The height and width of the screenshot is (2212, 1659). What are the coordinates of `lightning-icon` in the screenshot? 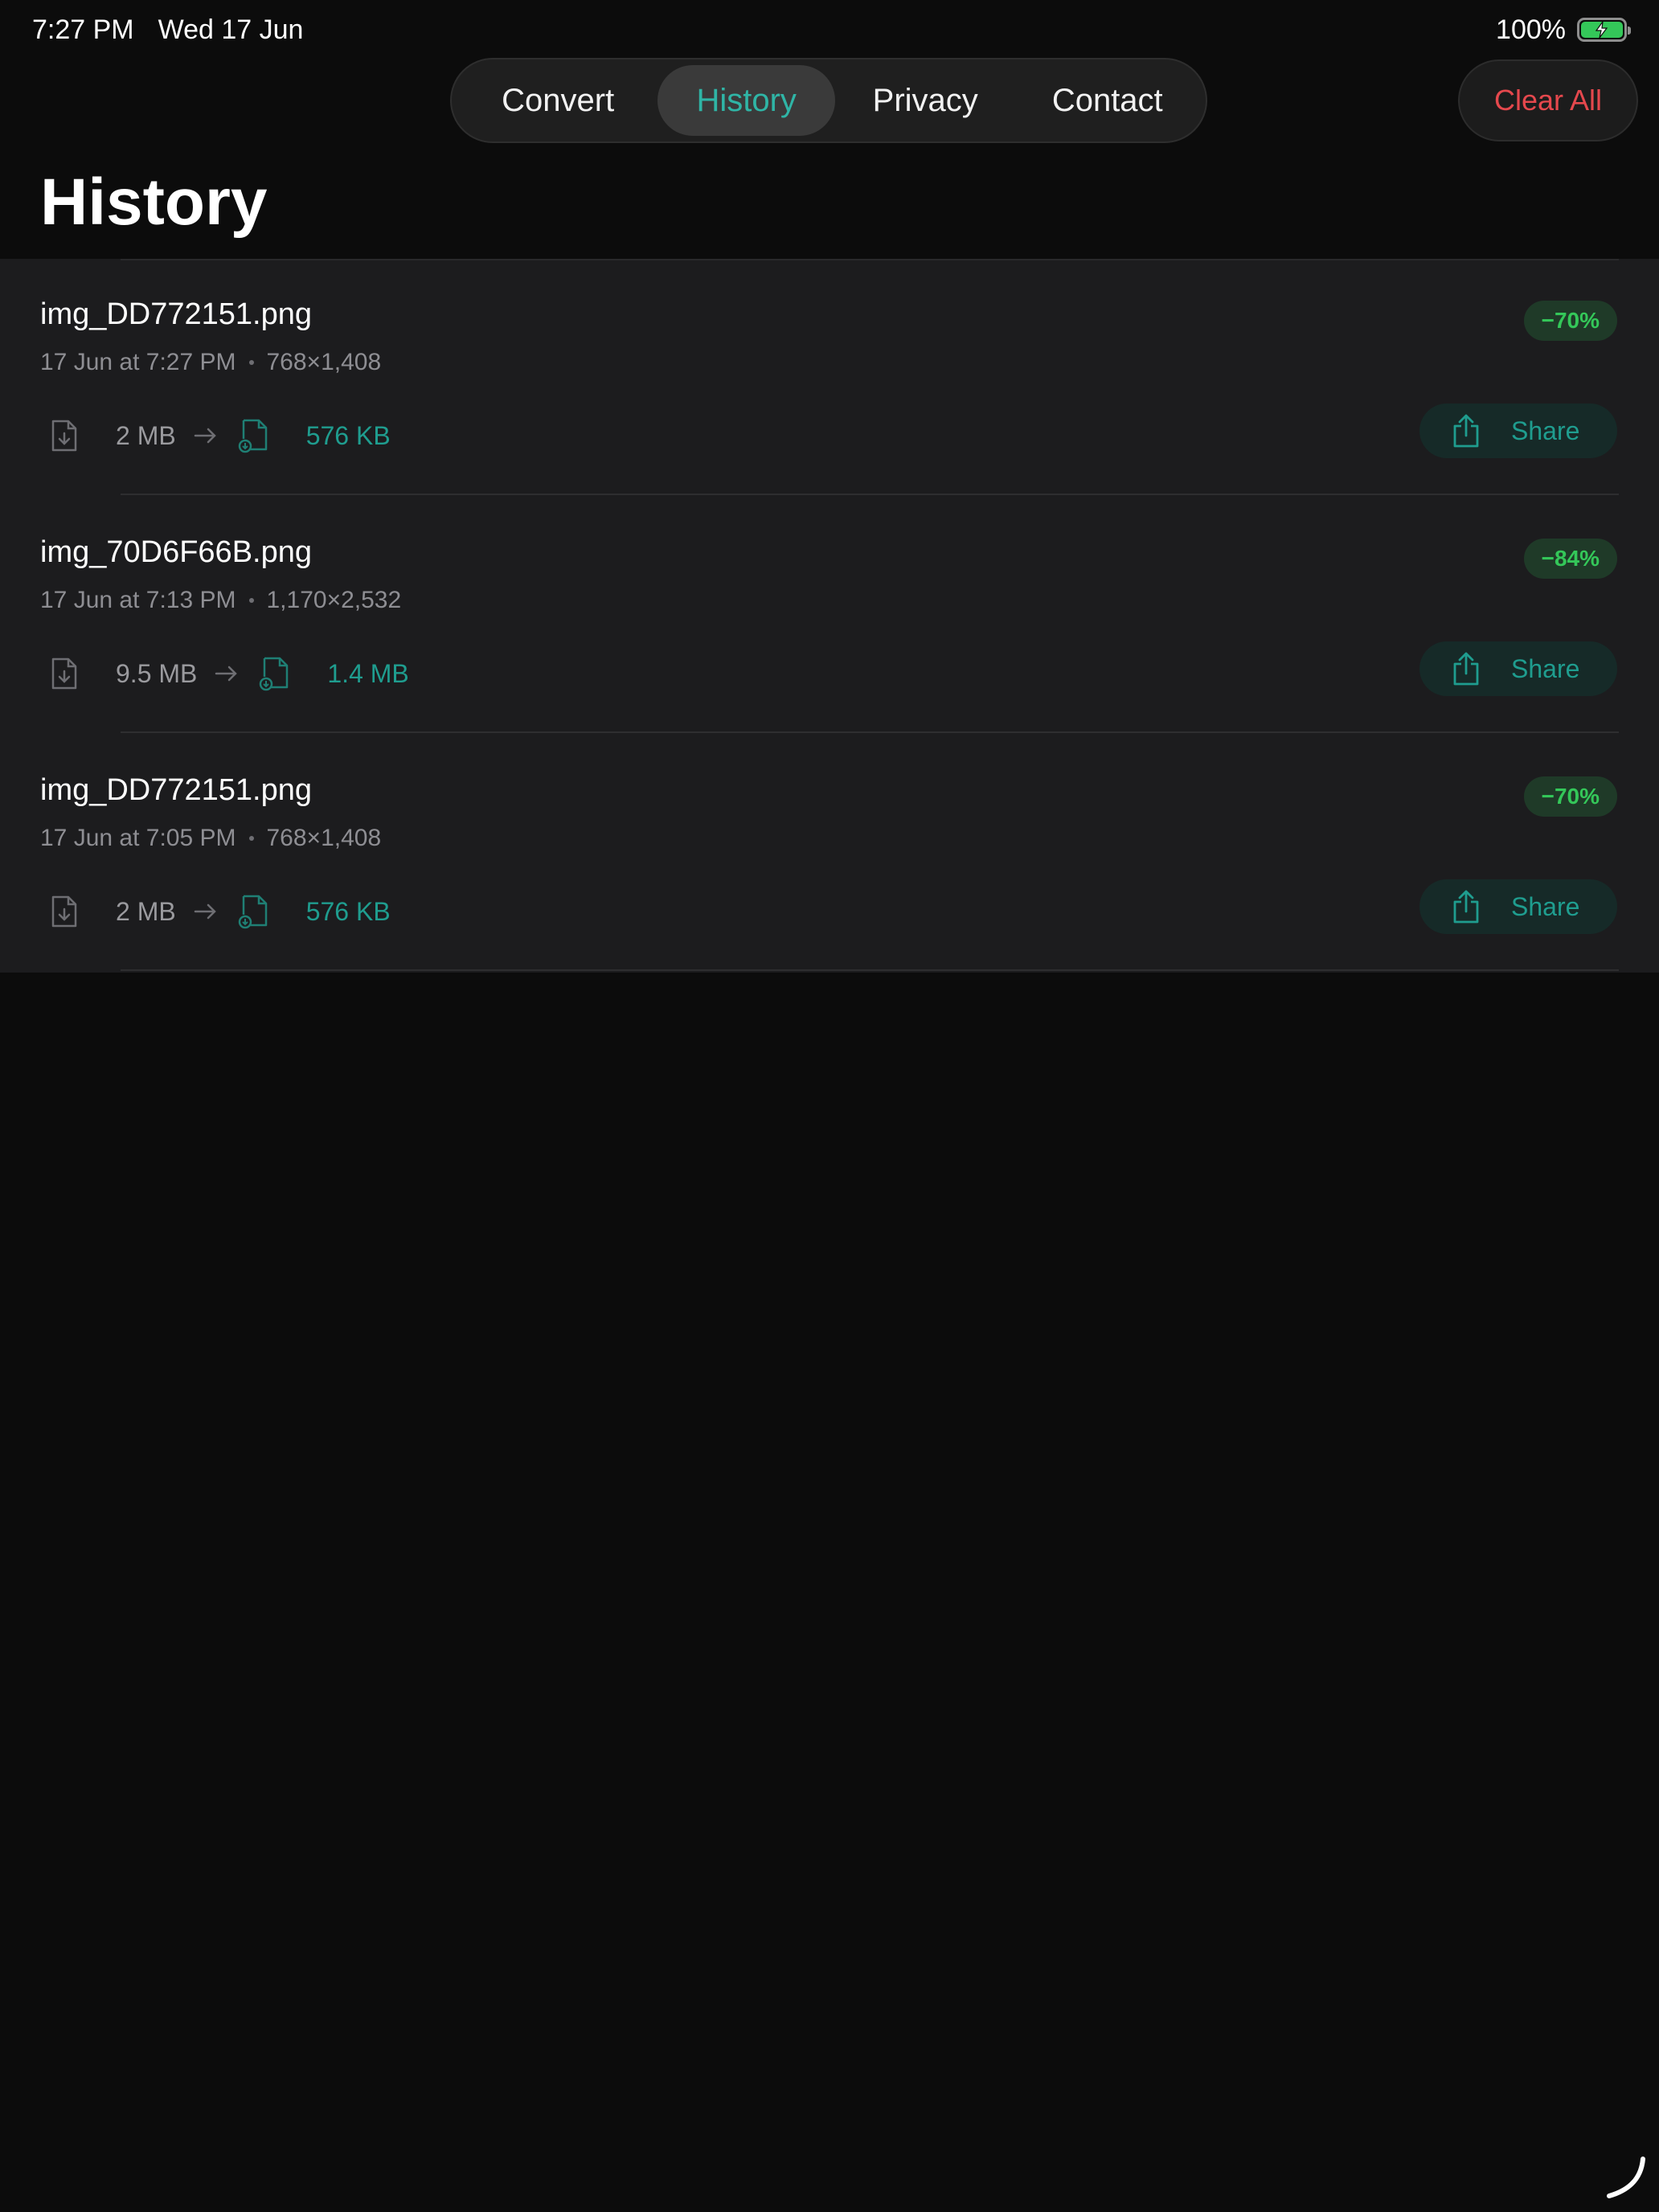 It's located at (1601, 30).